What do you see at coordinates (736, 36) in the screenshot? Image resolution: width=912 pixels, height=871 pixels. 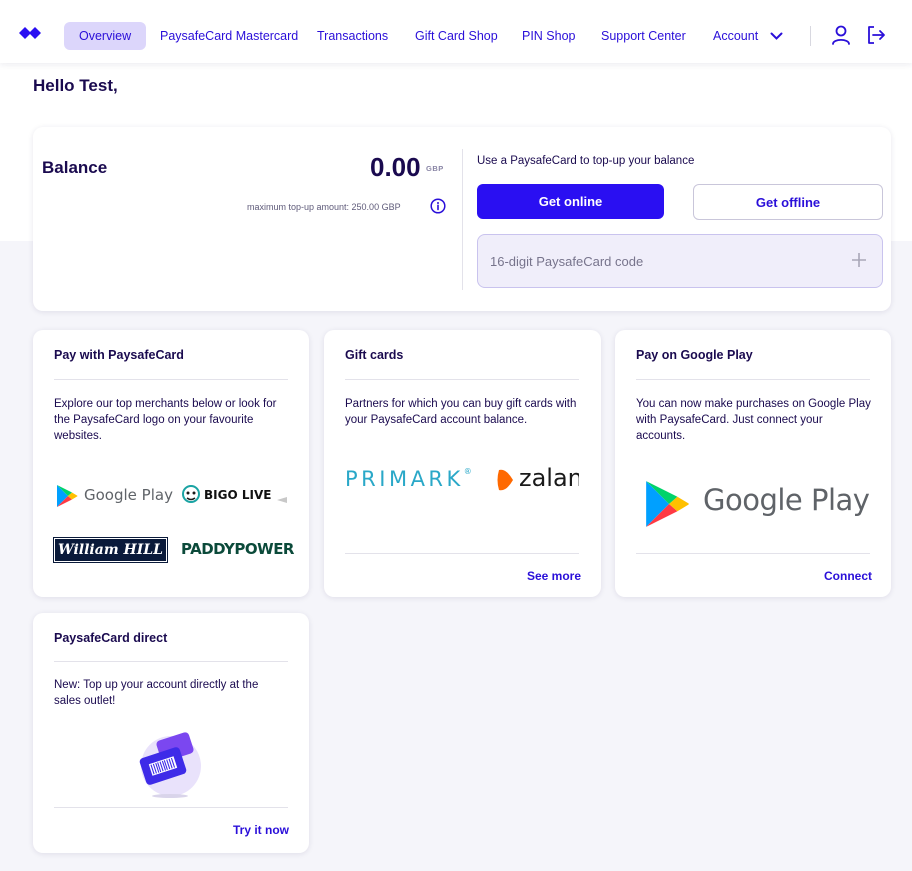 I see `nav-account-label: Account` at bounding box center [736, 36].